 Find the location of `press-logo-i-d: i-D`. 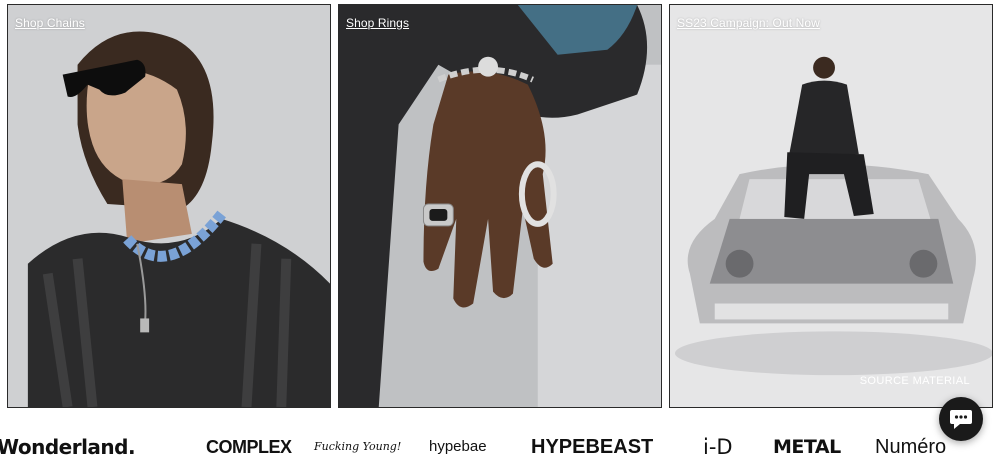

press-logo-i-d: i-D is located at coordinates (718, 447).